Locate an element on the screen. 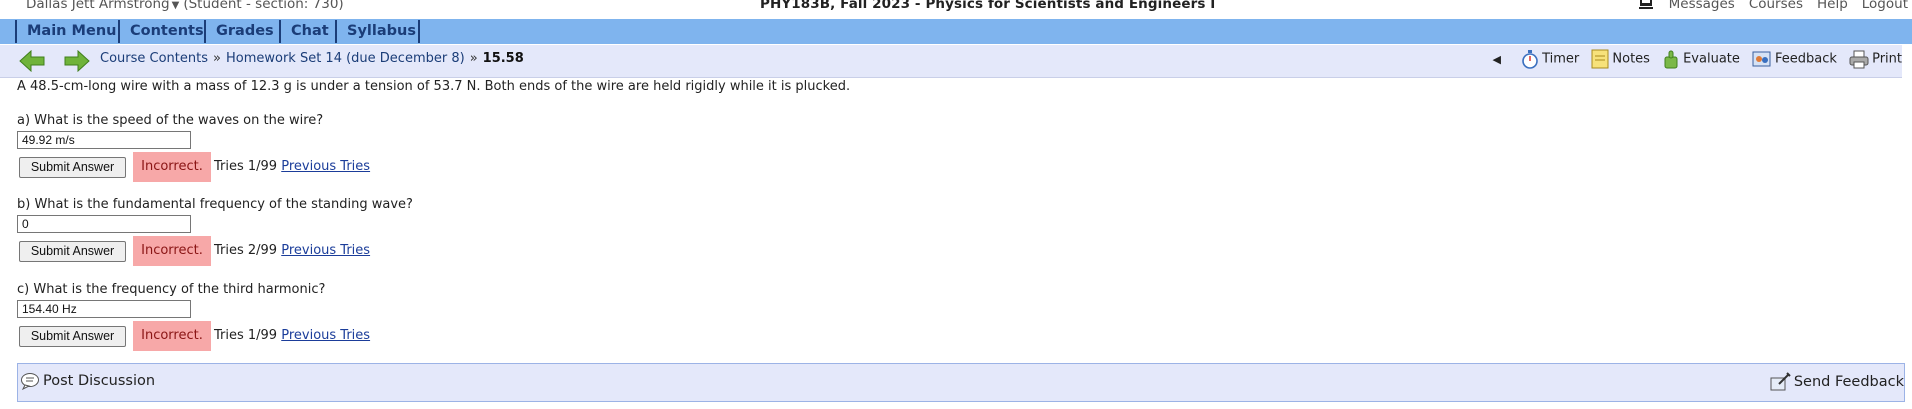 This screenshot has width=1912, height=409. submit-answer-button-c: Submit Answer is located at coordinates (72, 336).